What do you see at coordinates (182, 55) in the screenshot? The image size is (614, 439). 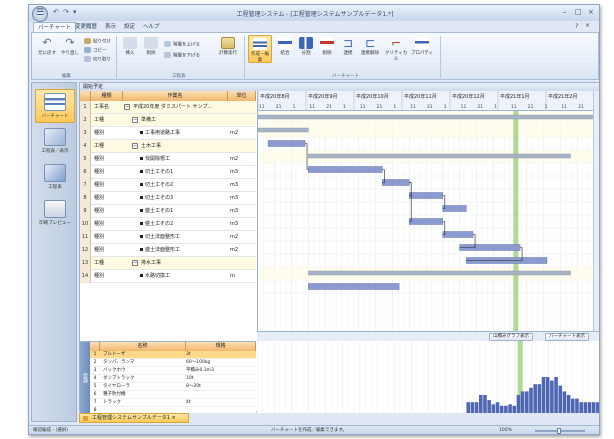 I see `level-down-button: 階層を下げる` at bounding box center [182, 55].